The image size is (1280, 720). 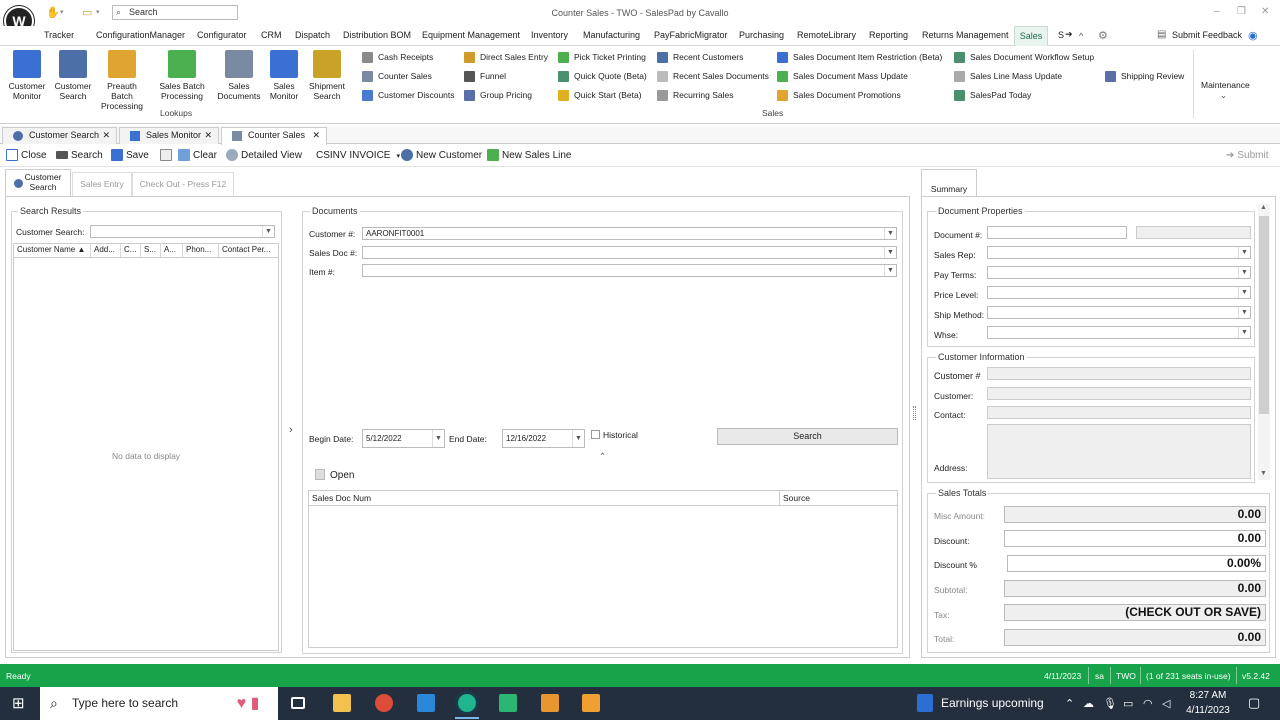 I want to click on tray-up-icon: ⌃, so click(x=1069, y=703).